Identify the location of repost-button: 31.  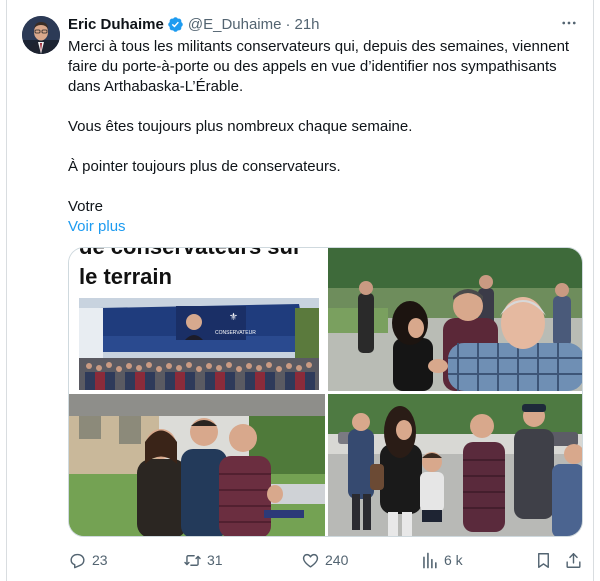
(203, 560).